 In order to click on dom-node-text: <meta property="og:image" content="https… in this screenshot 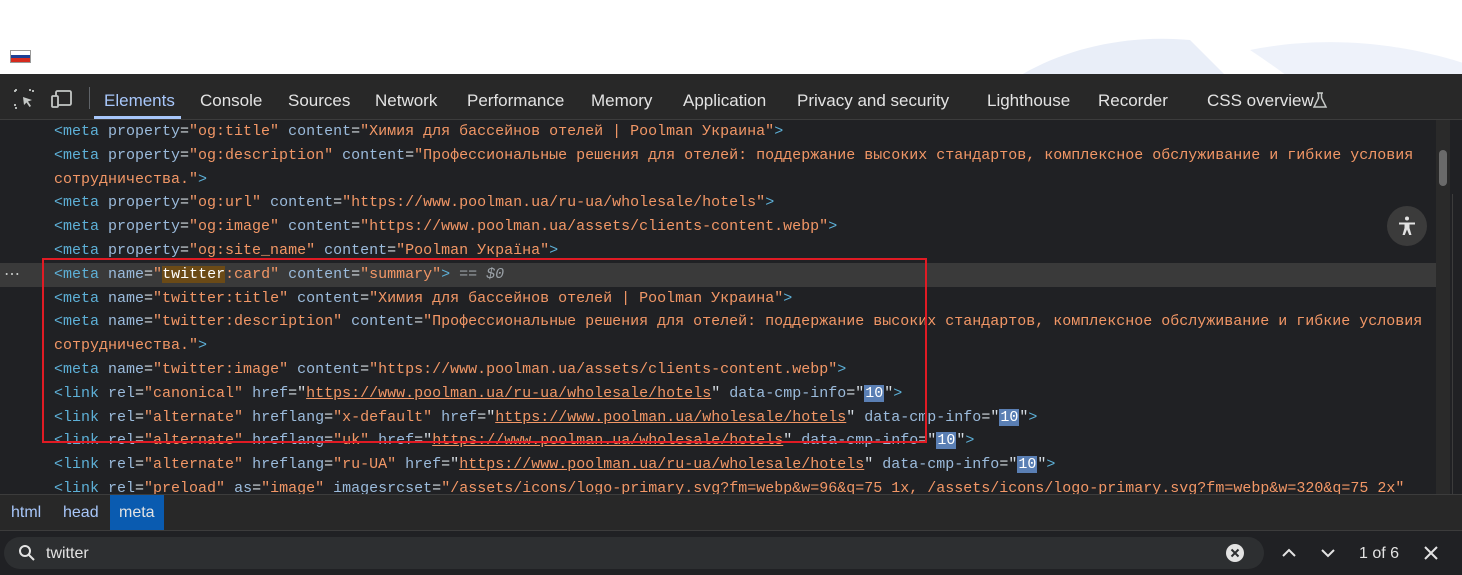, I will do `click(445, 227)`.